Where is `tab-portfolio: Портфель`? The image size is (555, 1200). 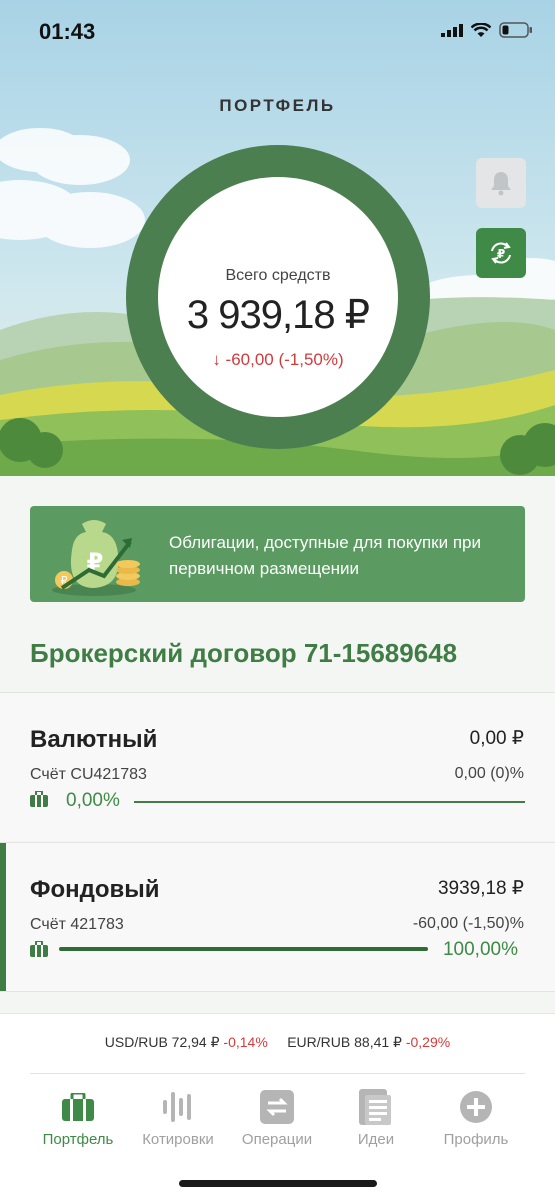 tab-portfolio: Портфель is located at coordinates (78, 1117).